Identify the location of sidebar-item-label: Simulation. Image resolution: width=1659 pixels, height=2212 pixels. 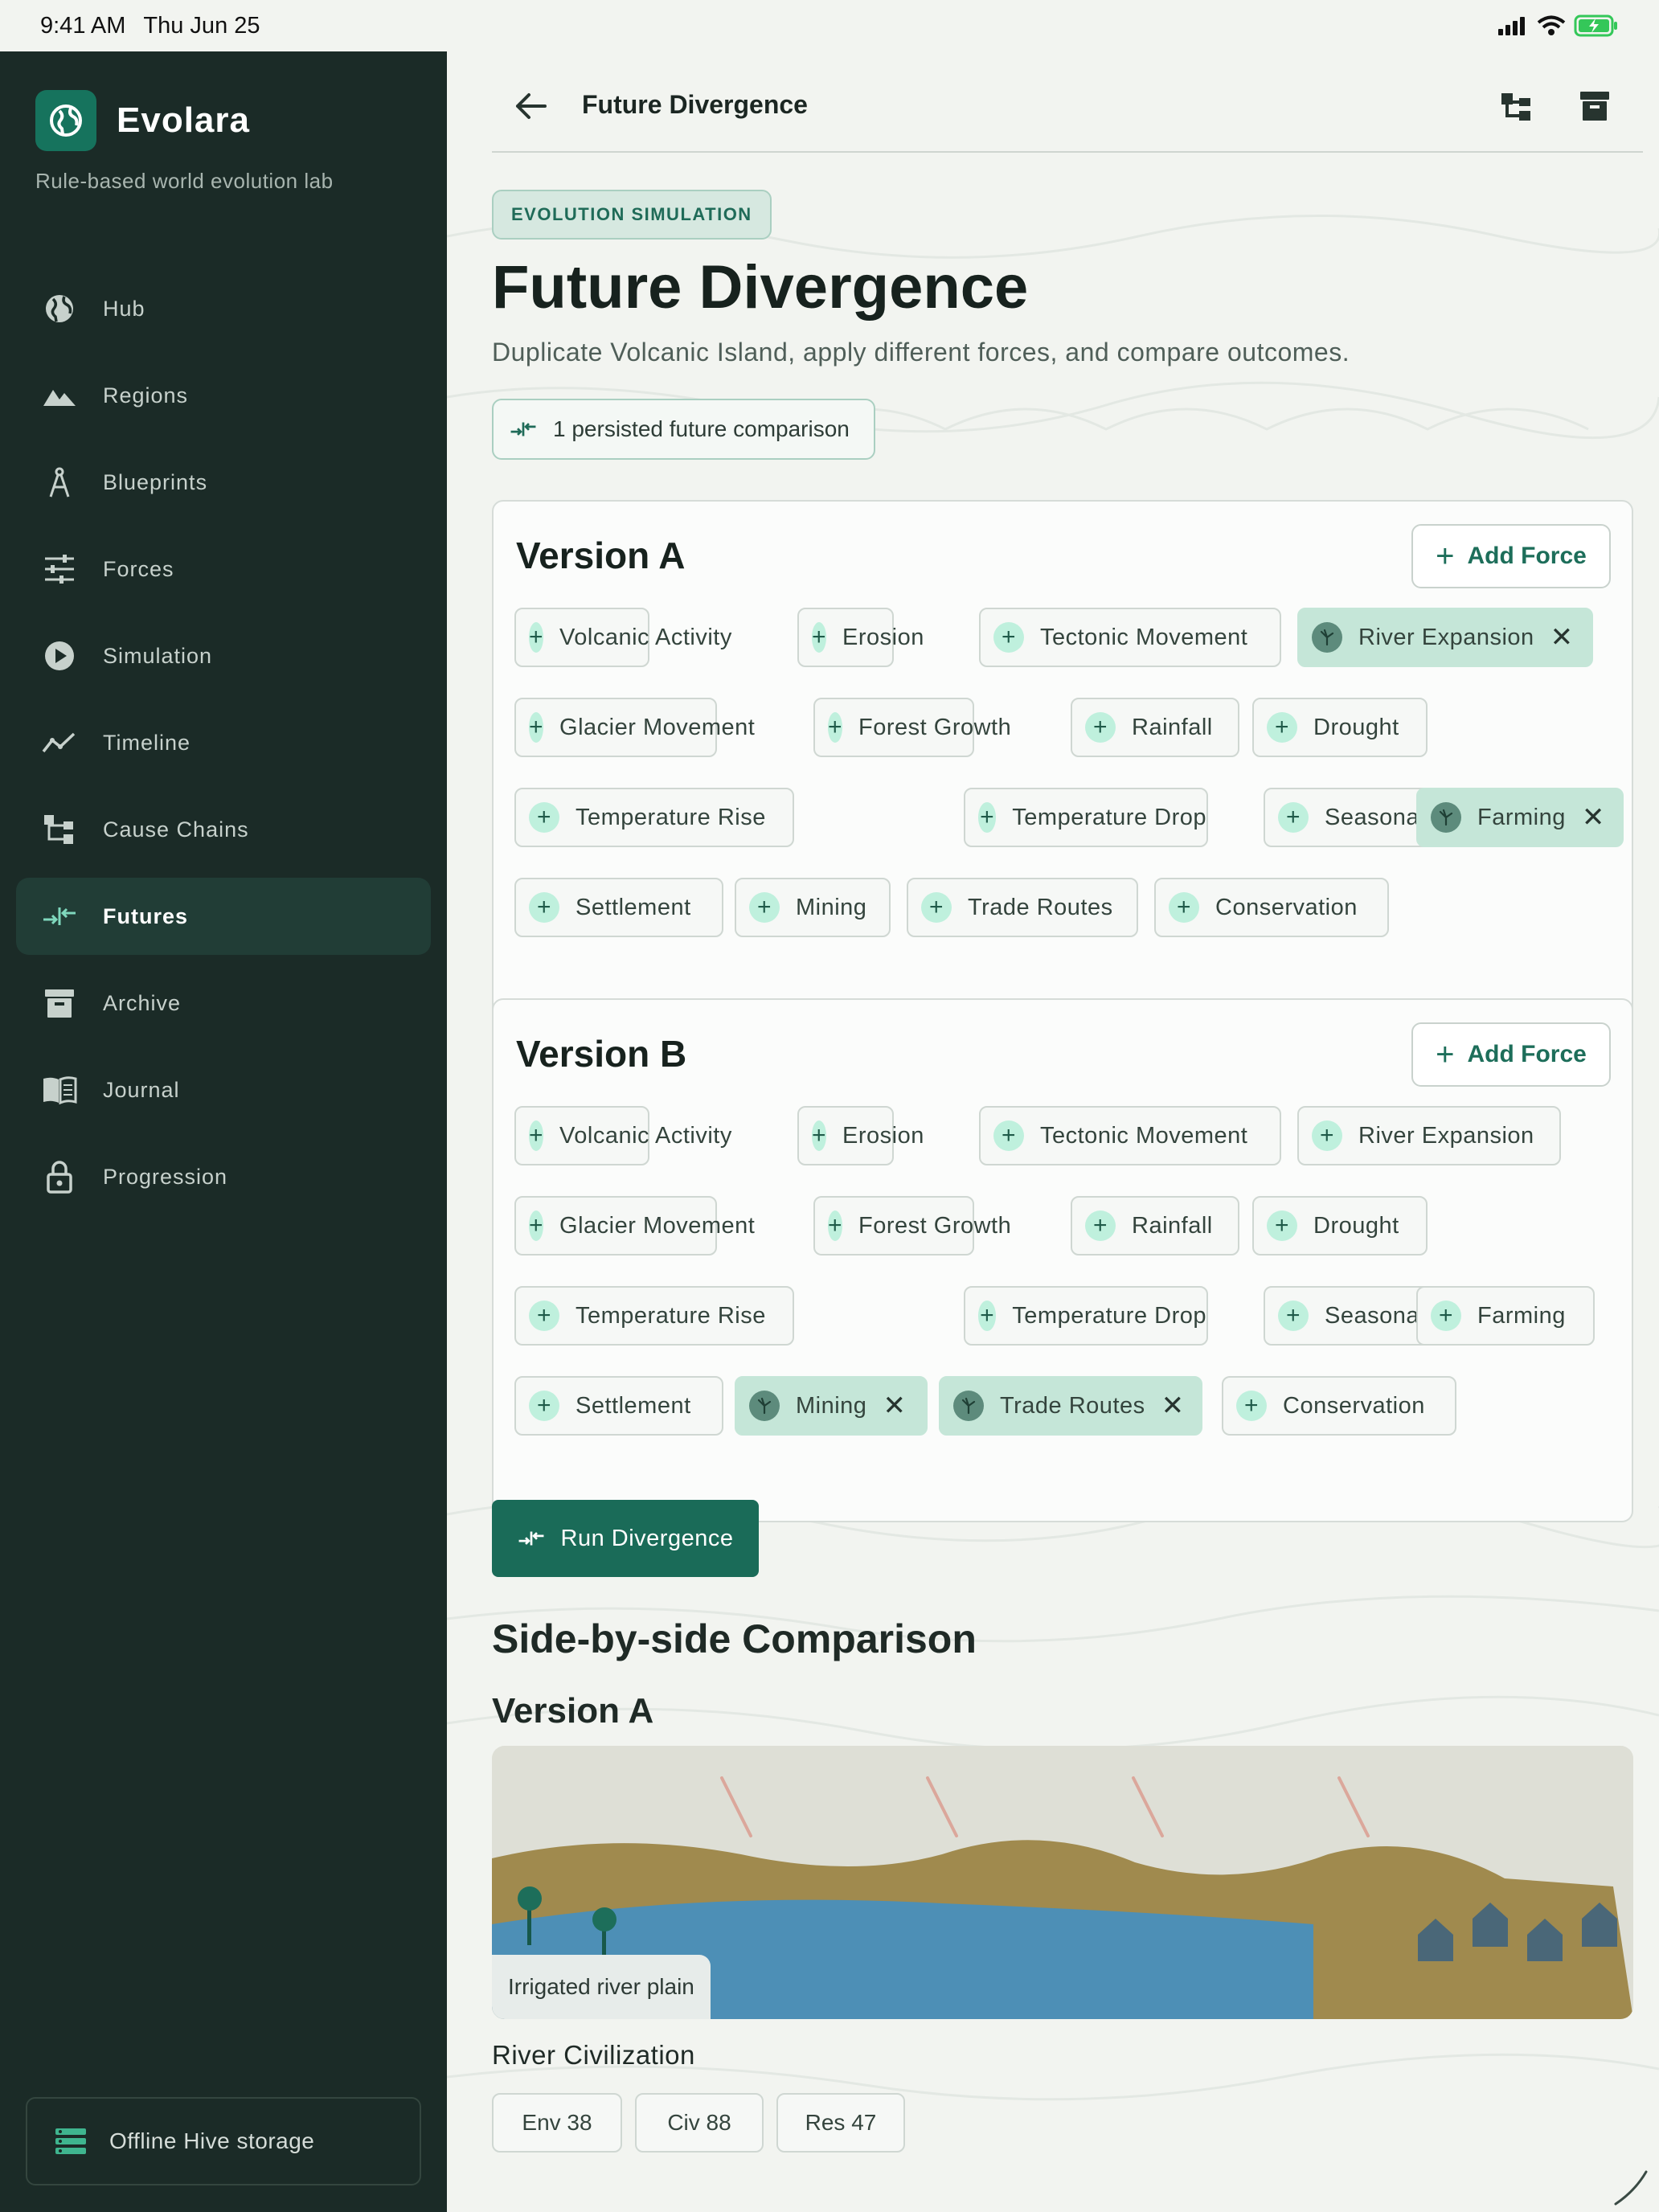
(158, 655).